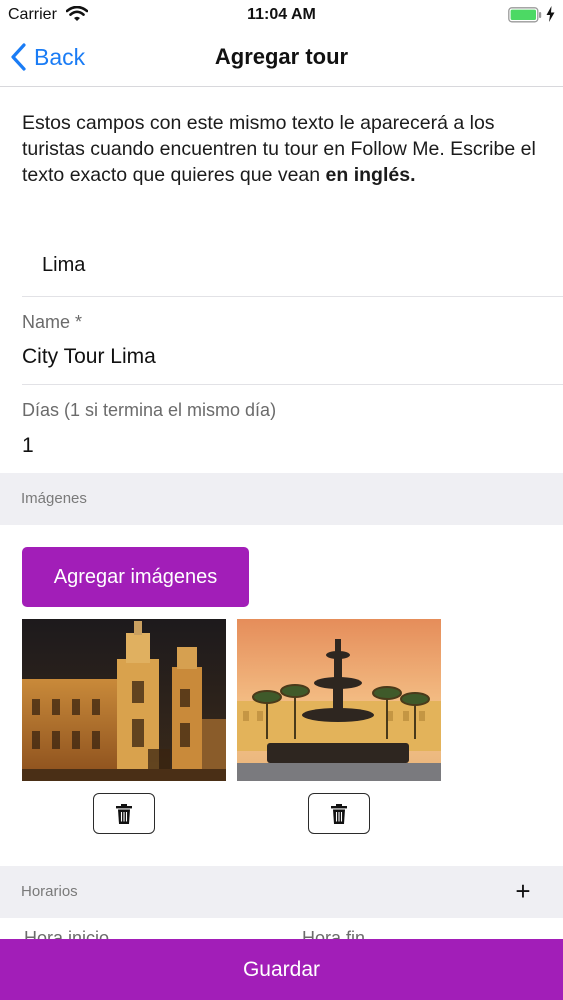  What do you see at coordinates (54, 498) in the screenshot?
I see `images-section-label: Imágenes` at bounding box center [54, 498].